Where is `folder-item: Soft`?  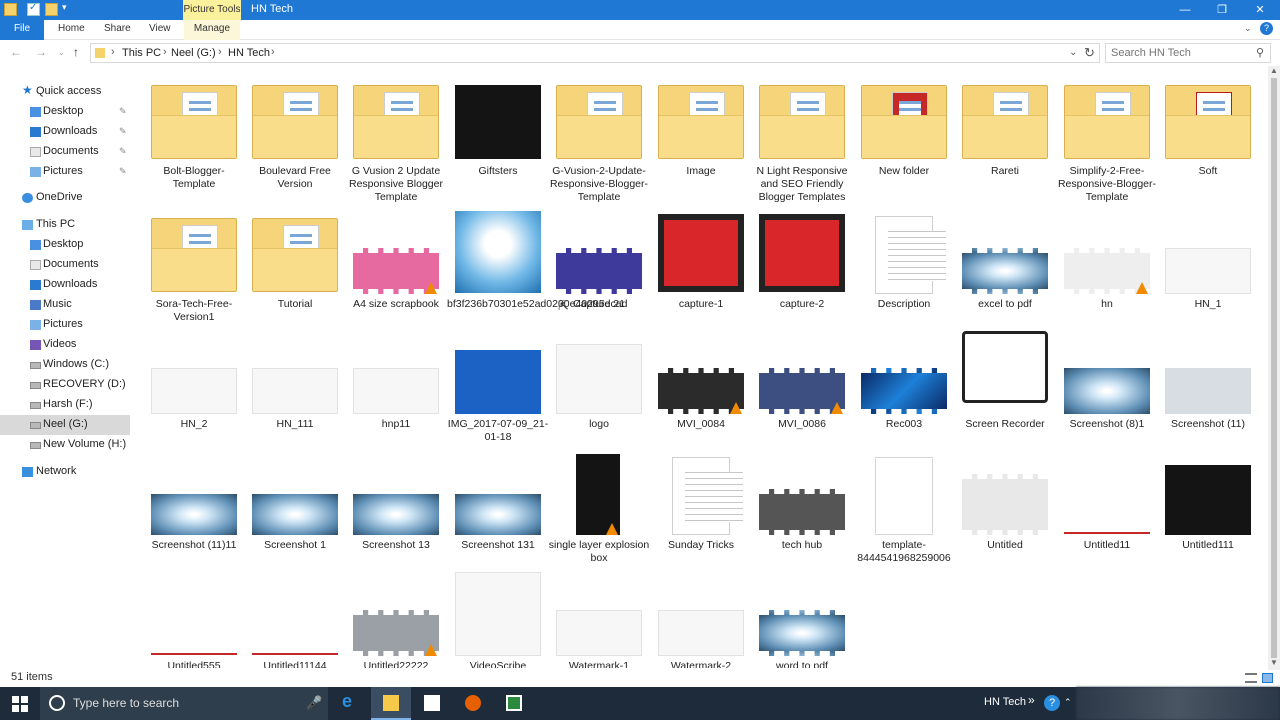 folder-item: Soft is located at coordinates (1207, 143).